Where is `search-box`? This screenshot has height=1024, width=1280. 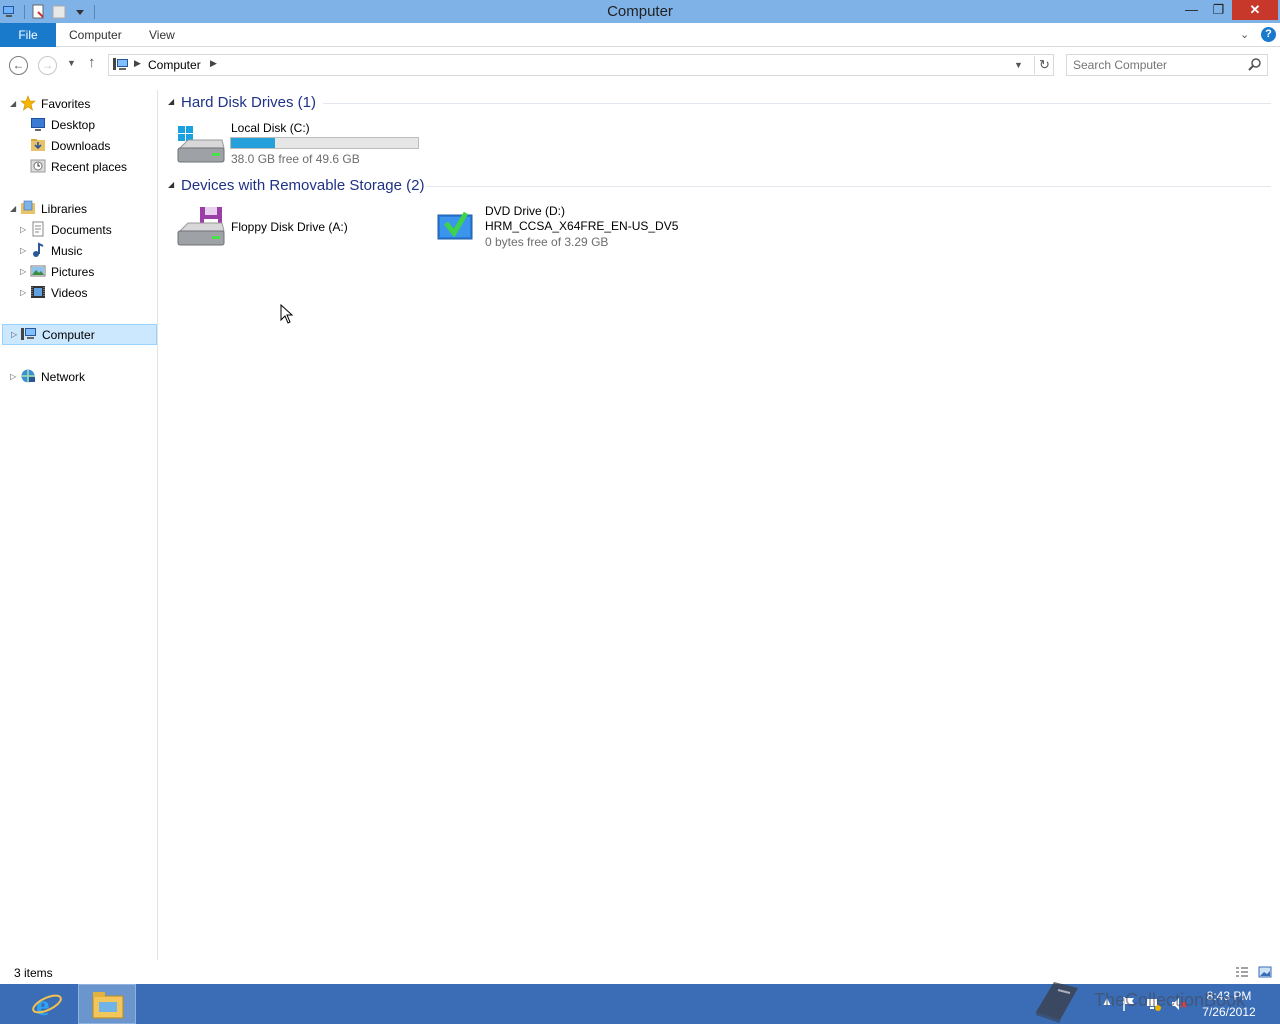 search-box is located at coordinates (1167, 65).